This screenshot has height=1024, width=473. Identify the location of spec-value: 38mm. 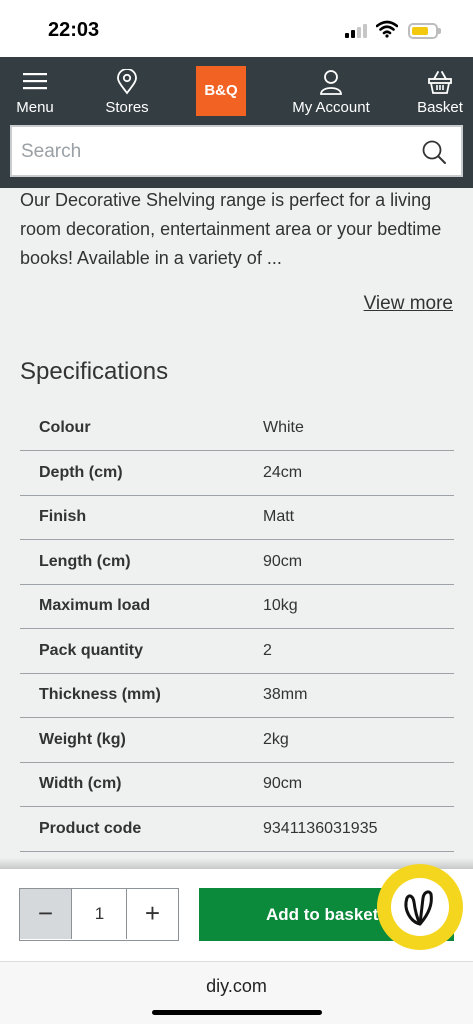
(358, 695).